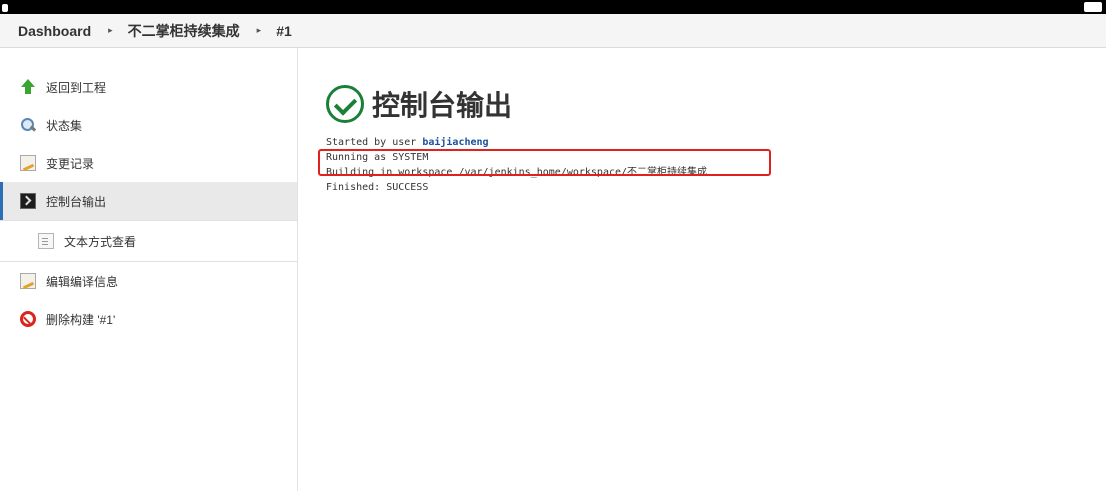  I want to click on sidebar-item-status: 状态集, so click(148, 125).